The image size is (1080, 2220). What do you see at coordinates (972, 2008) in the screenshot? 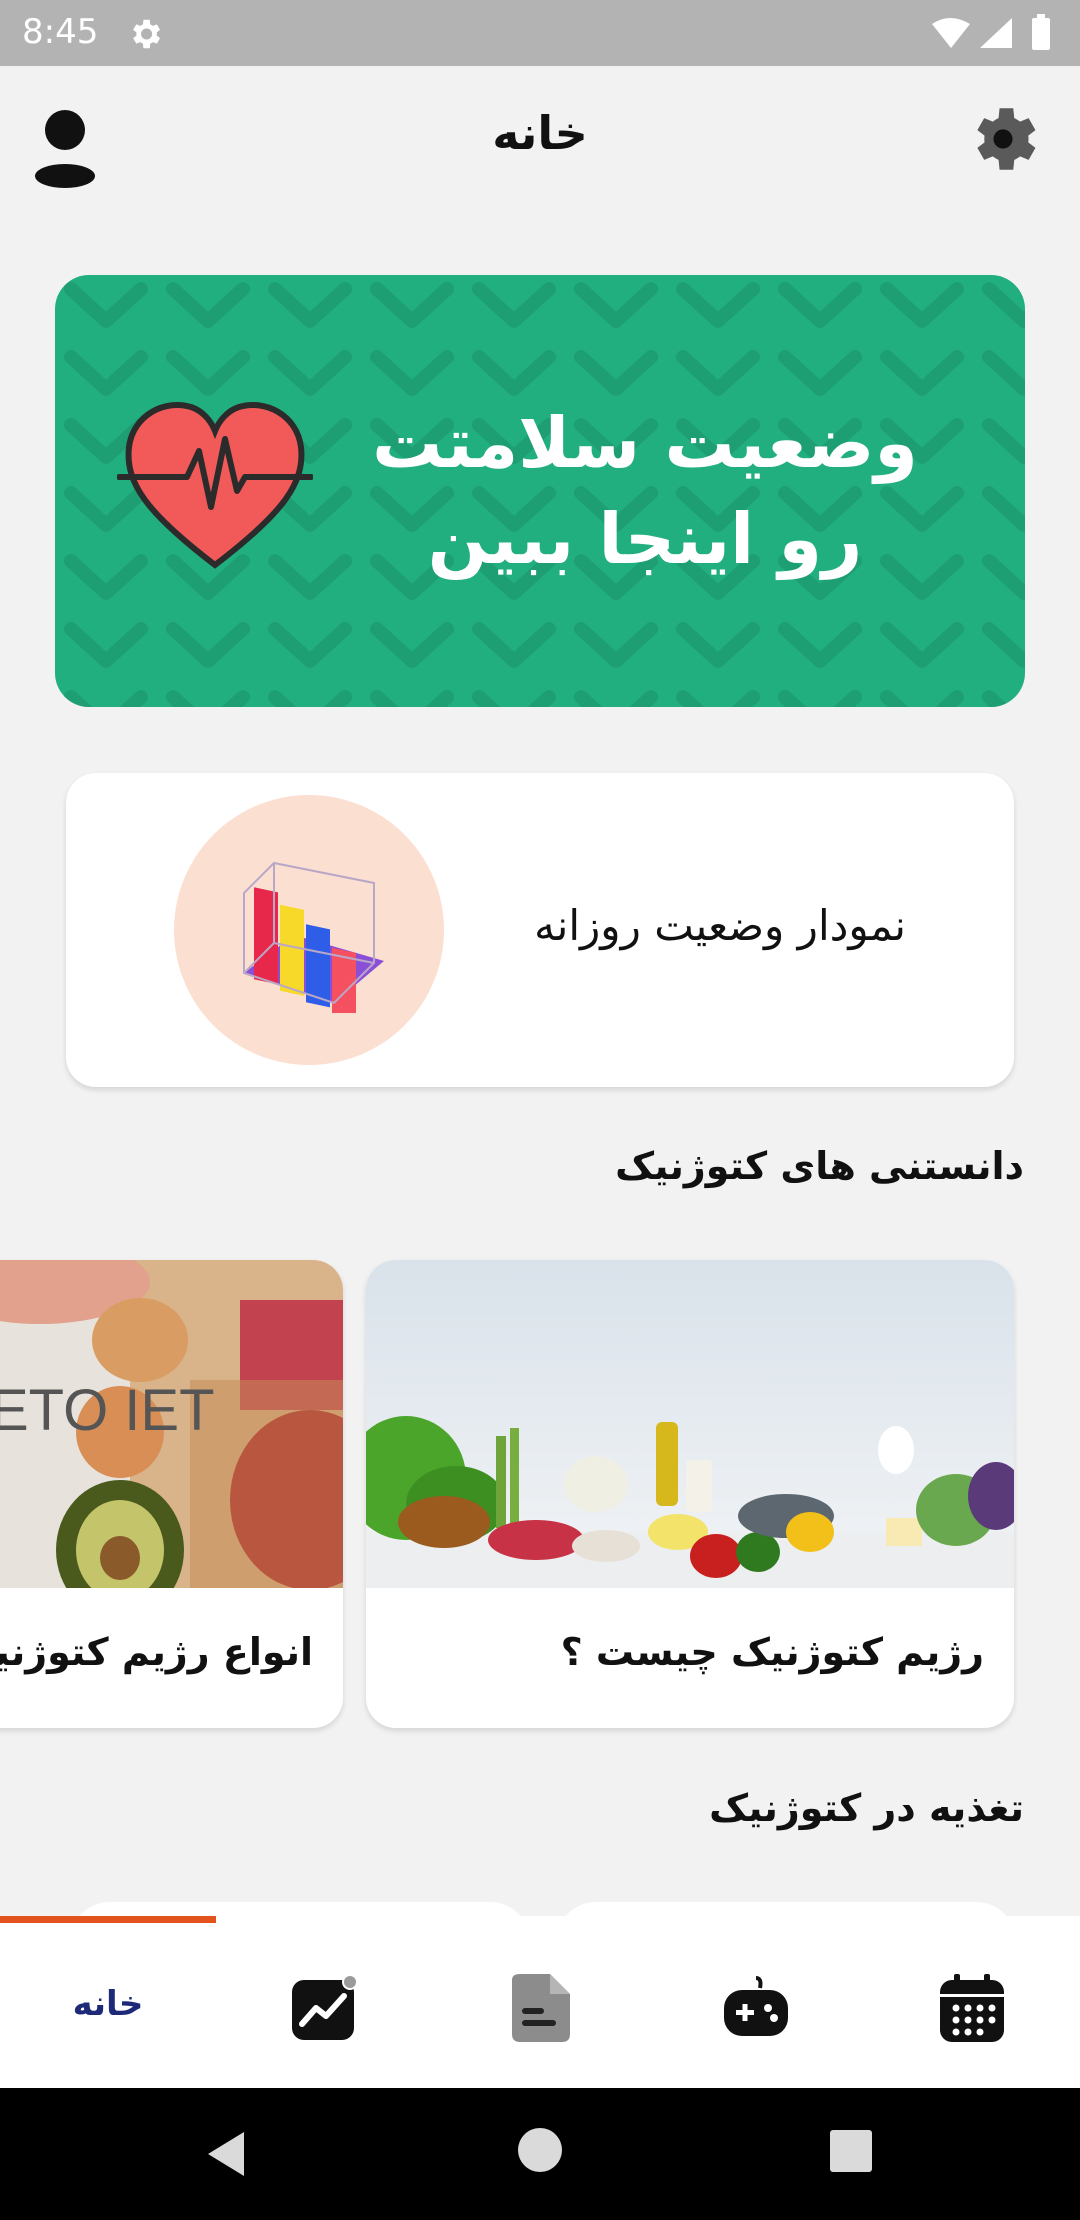
I see `calendar-icon` at bounding box center [972, 2008].